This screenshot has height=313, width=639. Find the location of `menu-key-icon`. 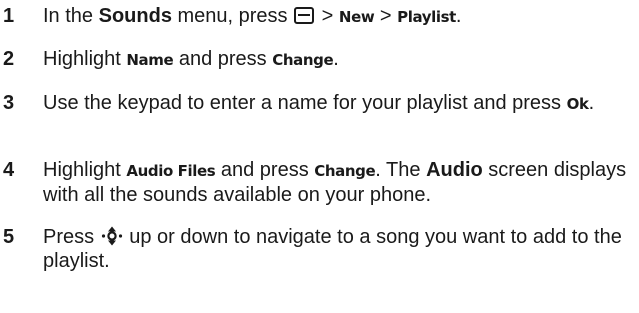

menu-key-icon is located at coordinates (304, 15).